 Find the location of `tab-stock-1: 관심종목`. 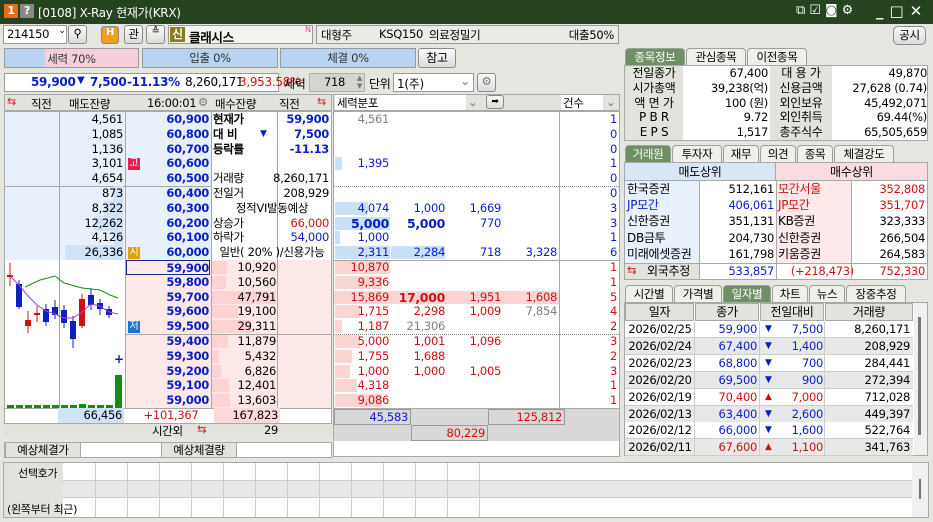

tab-stock-1: 관심종목 is located at coordinates (716, 56).